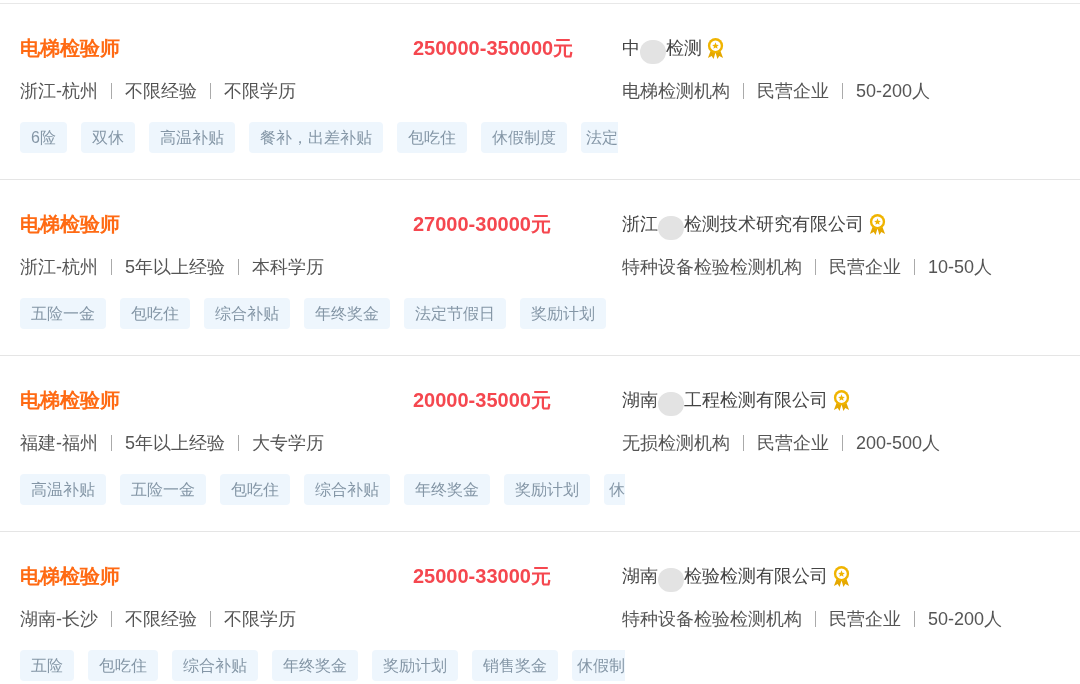 The image size is (1080, 684). I want to click on benefit-tag: 双休, so click(107, 137).